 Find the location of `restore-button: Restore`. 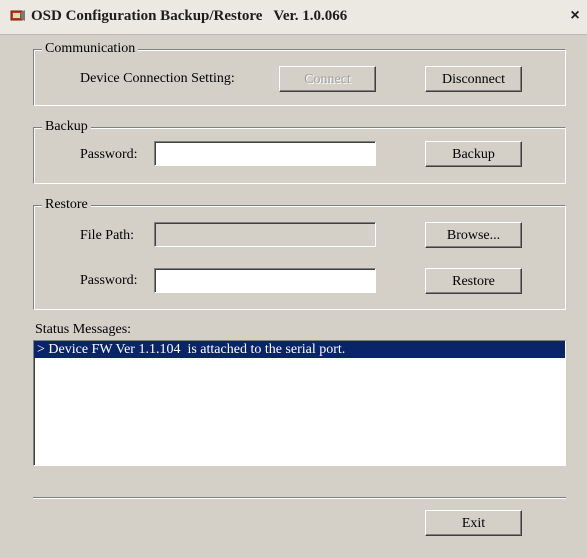

restore-button: Restore is located at coordinates (473, 281).